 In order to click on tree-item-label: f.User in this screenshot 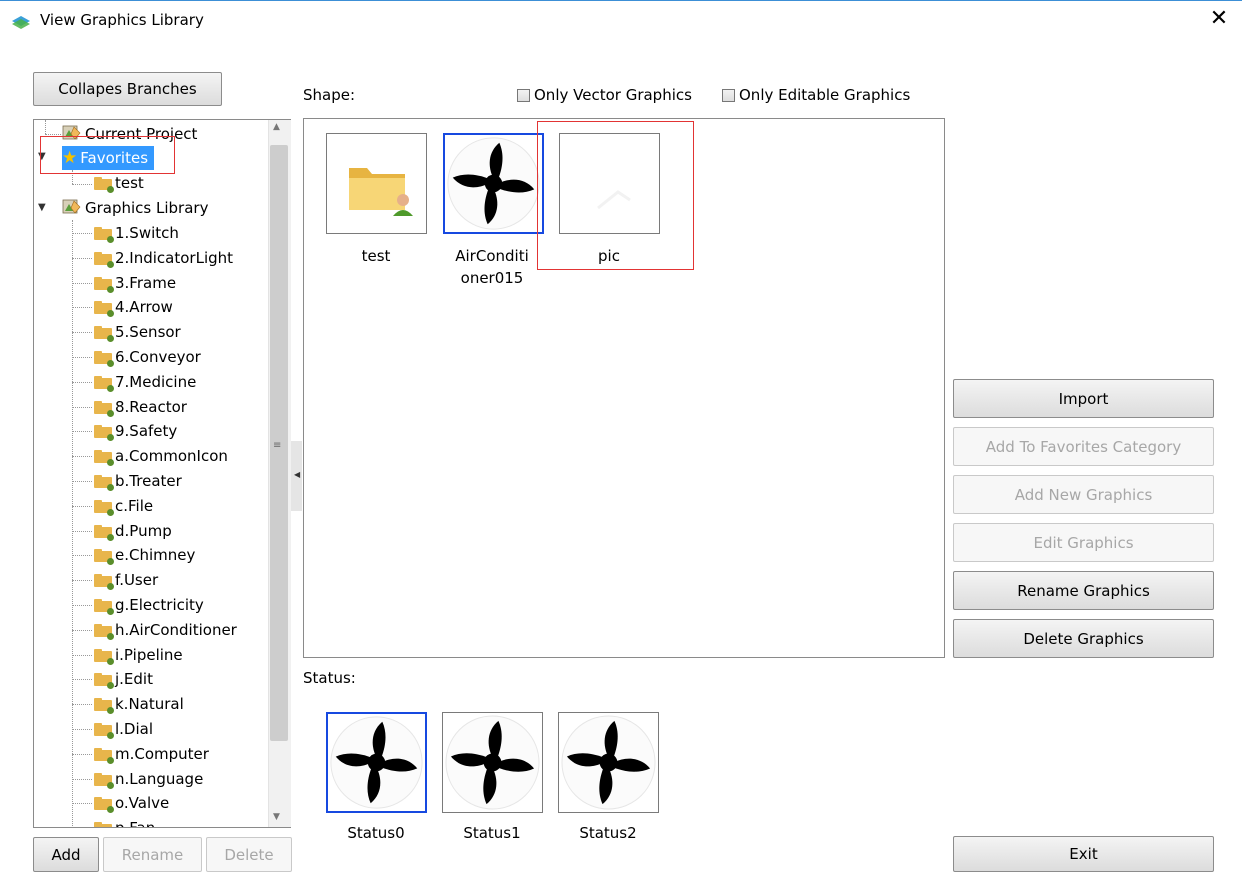, I will do `click(137, 580)`.